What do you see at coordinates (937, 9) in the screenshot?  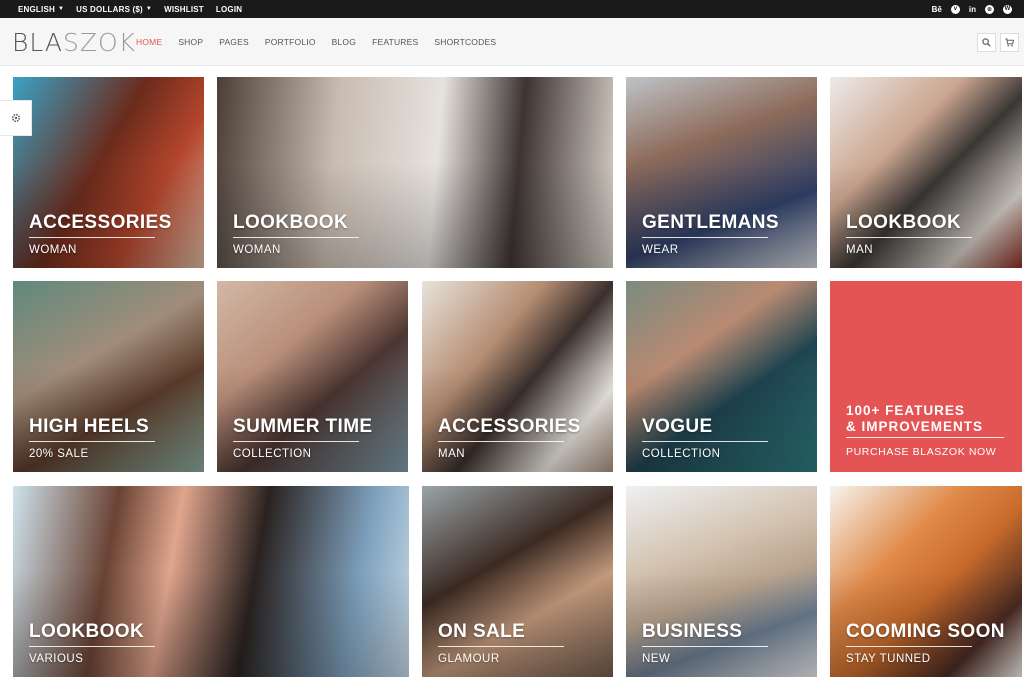 I see `behance-icon: Bē` at bounding box center [937, 9].